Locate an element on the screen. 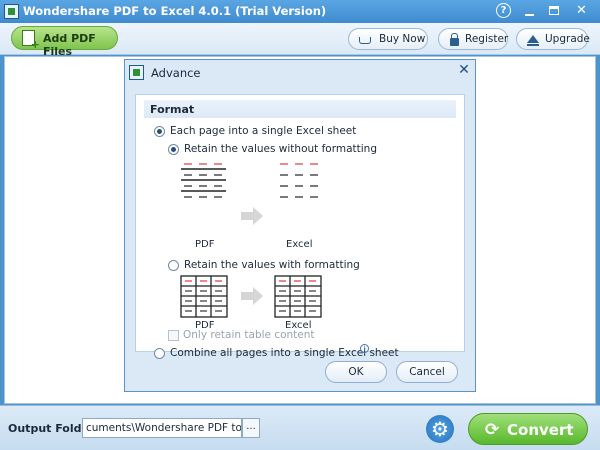  maximize-button is located at coordinates (553, 10).